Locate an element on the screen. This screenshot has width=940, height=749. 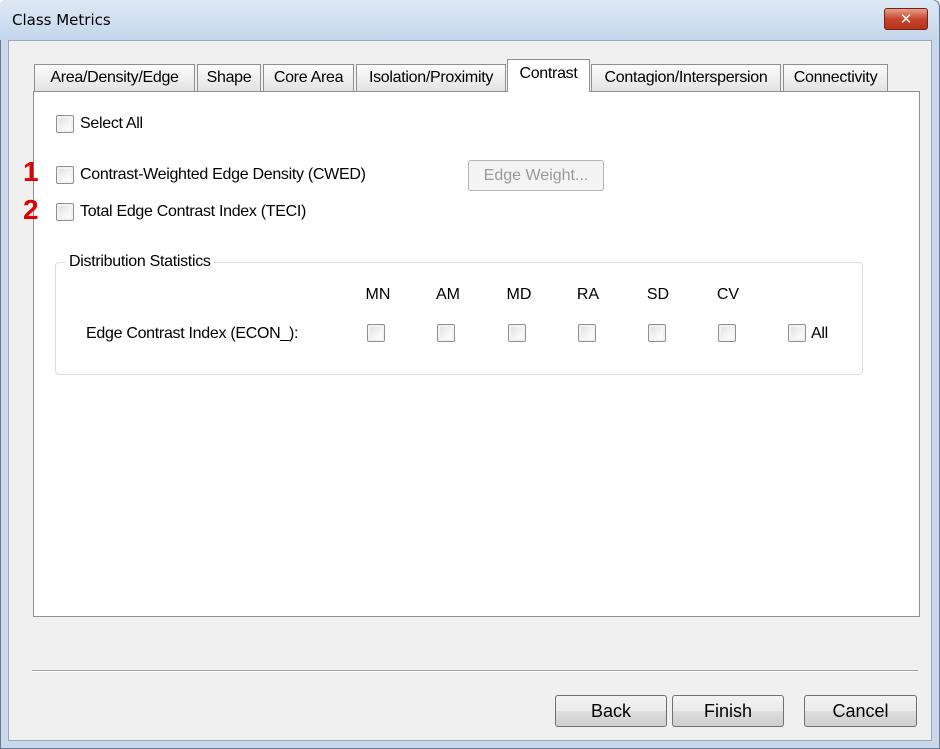
col-header-ra: RA is located at coordinates (588, 294).